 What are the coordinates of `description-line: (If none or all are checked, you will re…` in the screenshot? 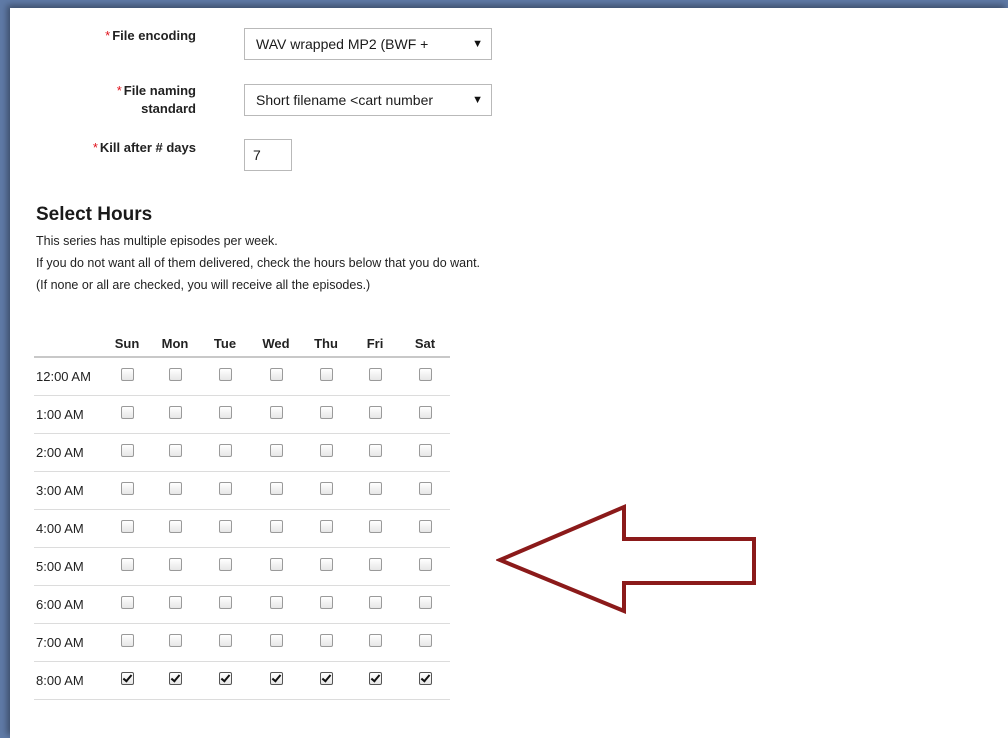 It's located at (203, 285).